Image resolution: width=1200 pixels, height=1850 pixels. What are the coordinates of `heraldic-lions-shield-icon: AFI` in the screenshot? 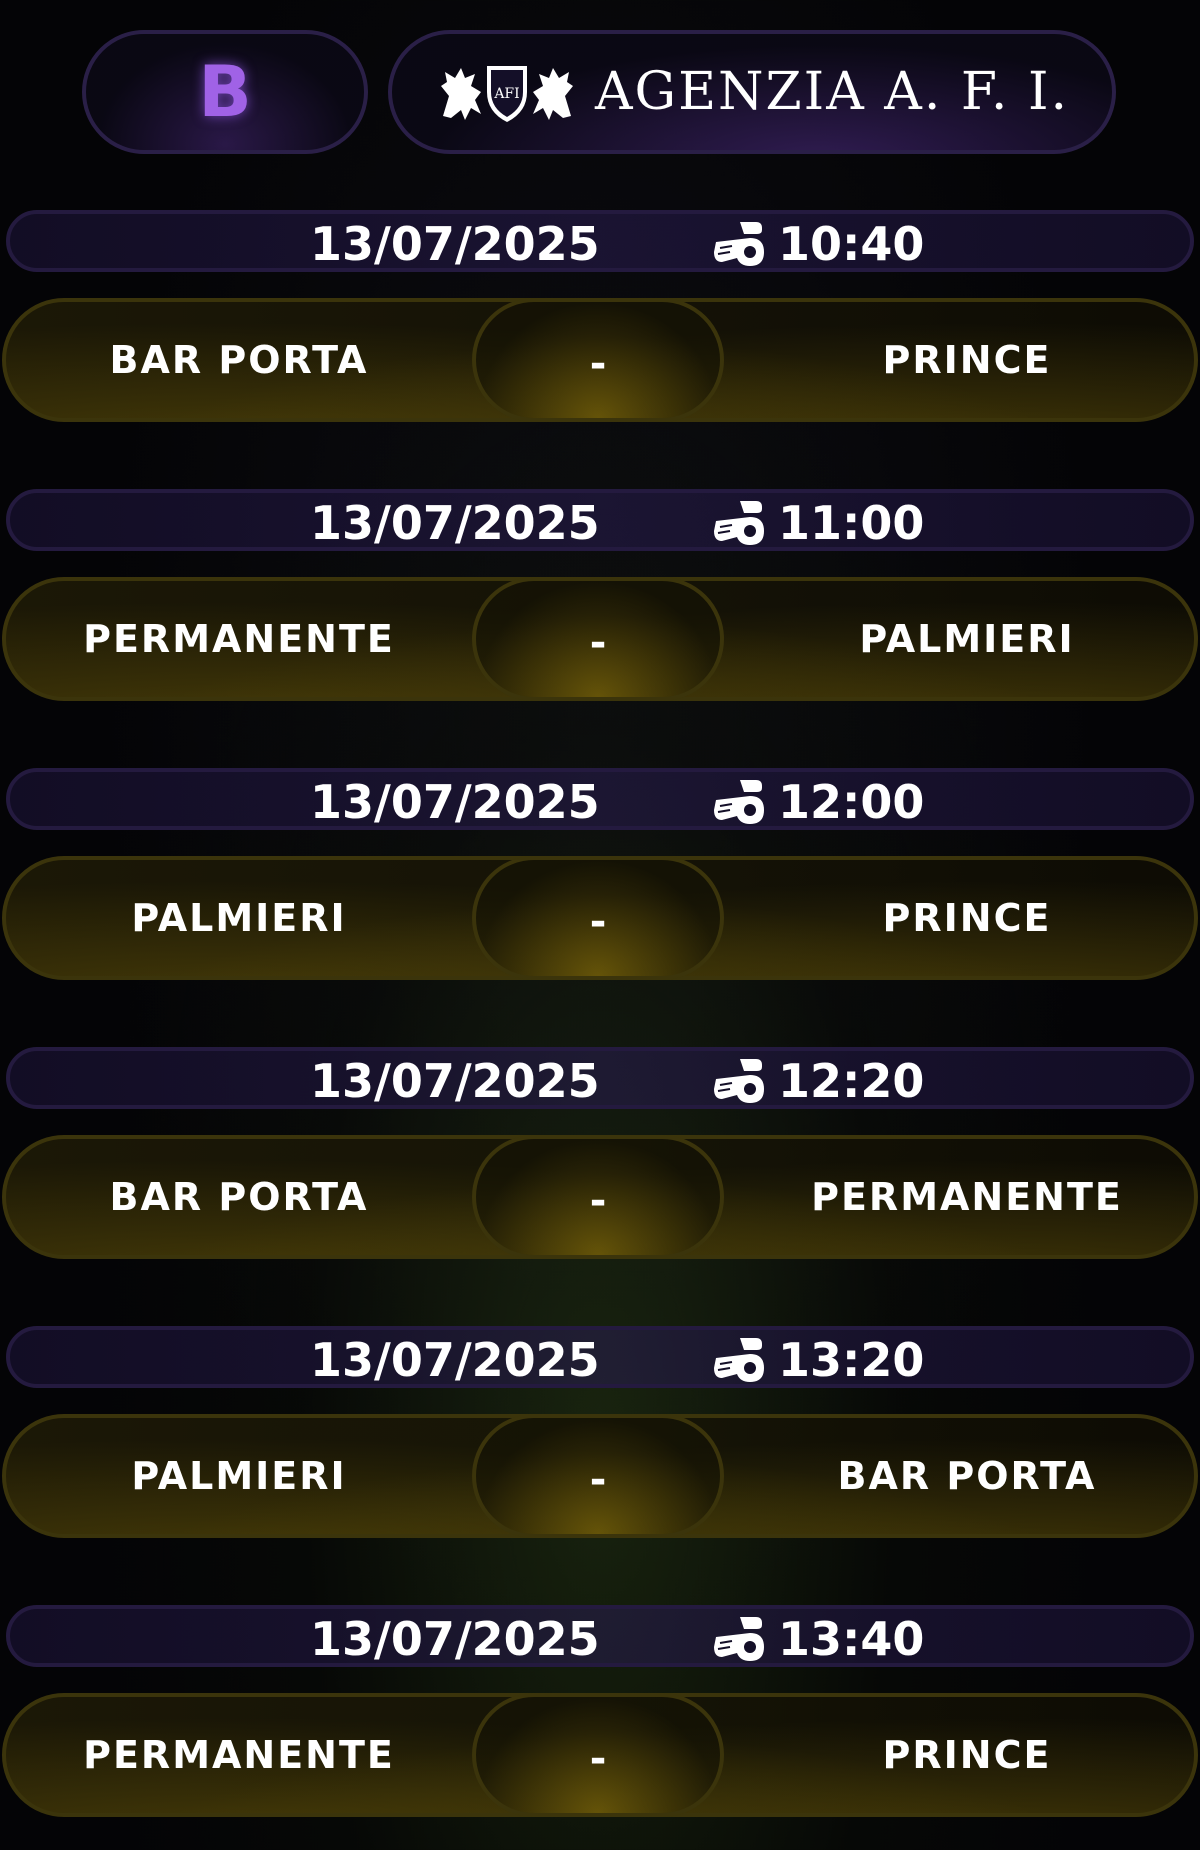 It's located at (506, 94).